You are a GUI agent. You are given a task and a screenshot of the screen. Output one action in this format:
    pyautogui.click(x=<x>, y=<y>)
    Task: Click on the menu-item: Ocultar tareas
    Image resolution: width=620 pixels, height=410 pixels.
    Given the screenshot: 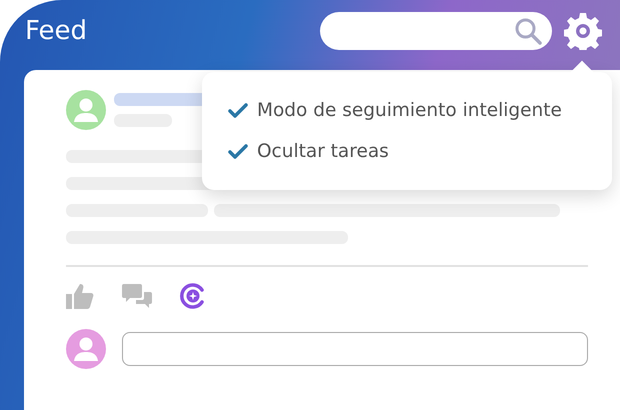 What is the action you would take?
    pyautogui.click(x=420, y=151)
    